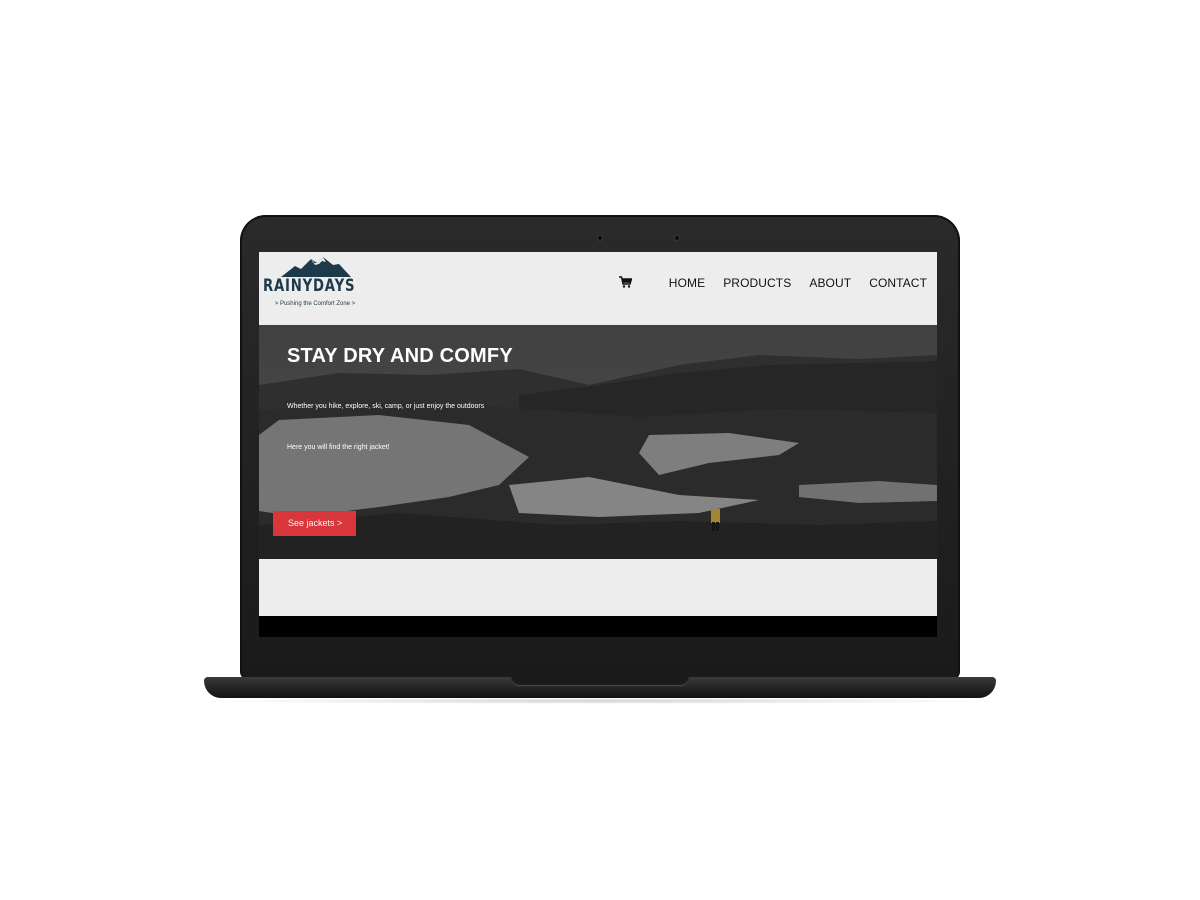 The height and width of the screenshot is (900, 1200). What do you see at coordinates (314, 523) in the screenshot?
I see `see-jackets-button: See jackets >` at bounding box center [314, 523].